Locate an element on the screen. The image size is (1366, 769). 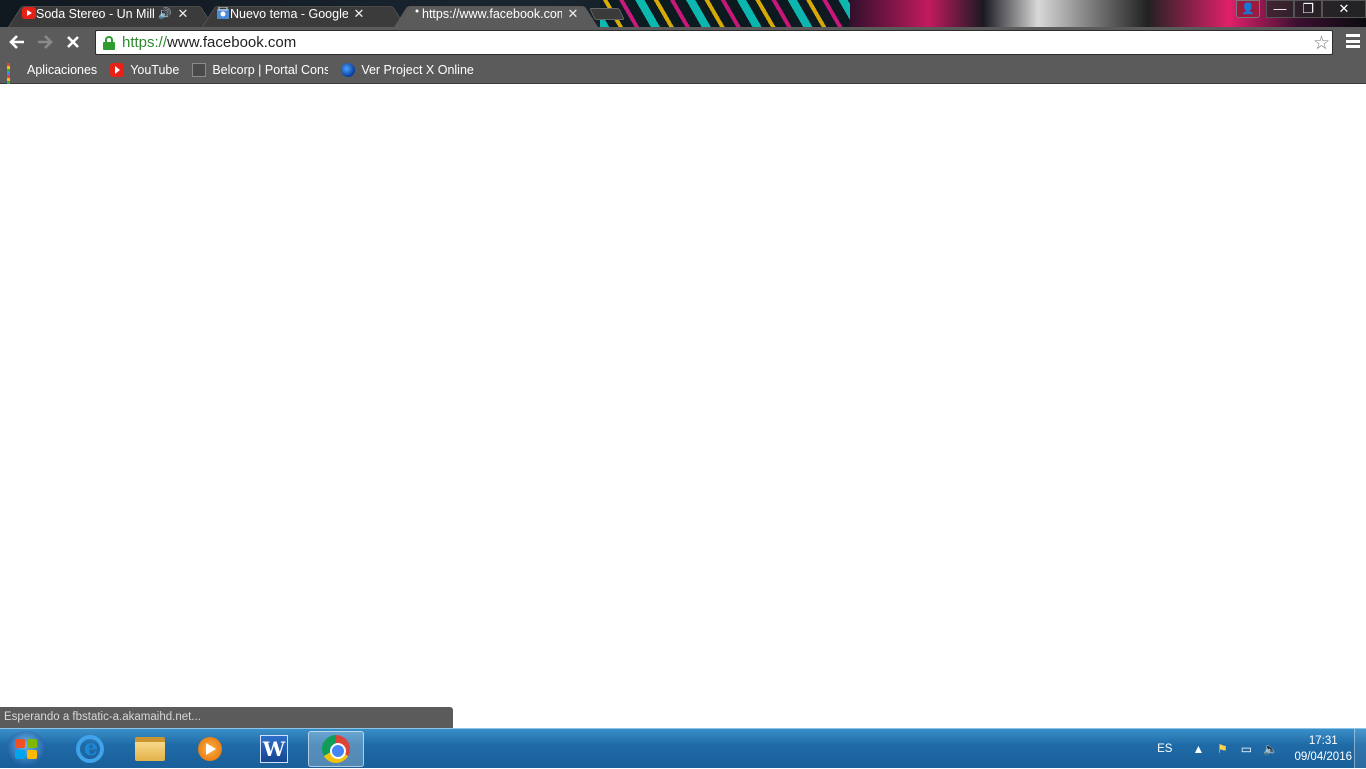
system-tray: ES ▲ ⚑ ▭ 🔈 17:31 09/04/2016 is located at coordinates (1254, 749).